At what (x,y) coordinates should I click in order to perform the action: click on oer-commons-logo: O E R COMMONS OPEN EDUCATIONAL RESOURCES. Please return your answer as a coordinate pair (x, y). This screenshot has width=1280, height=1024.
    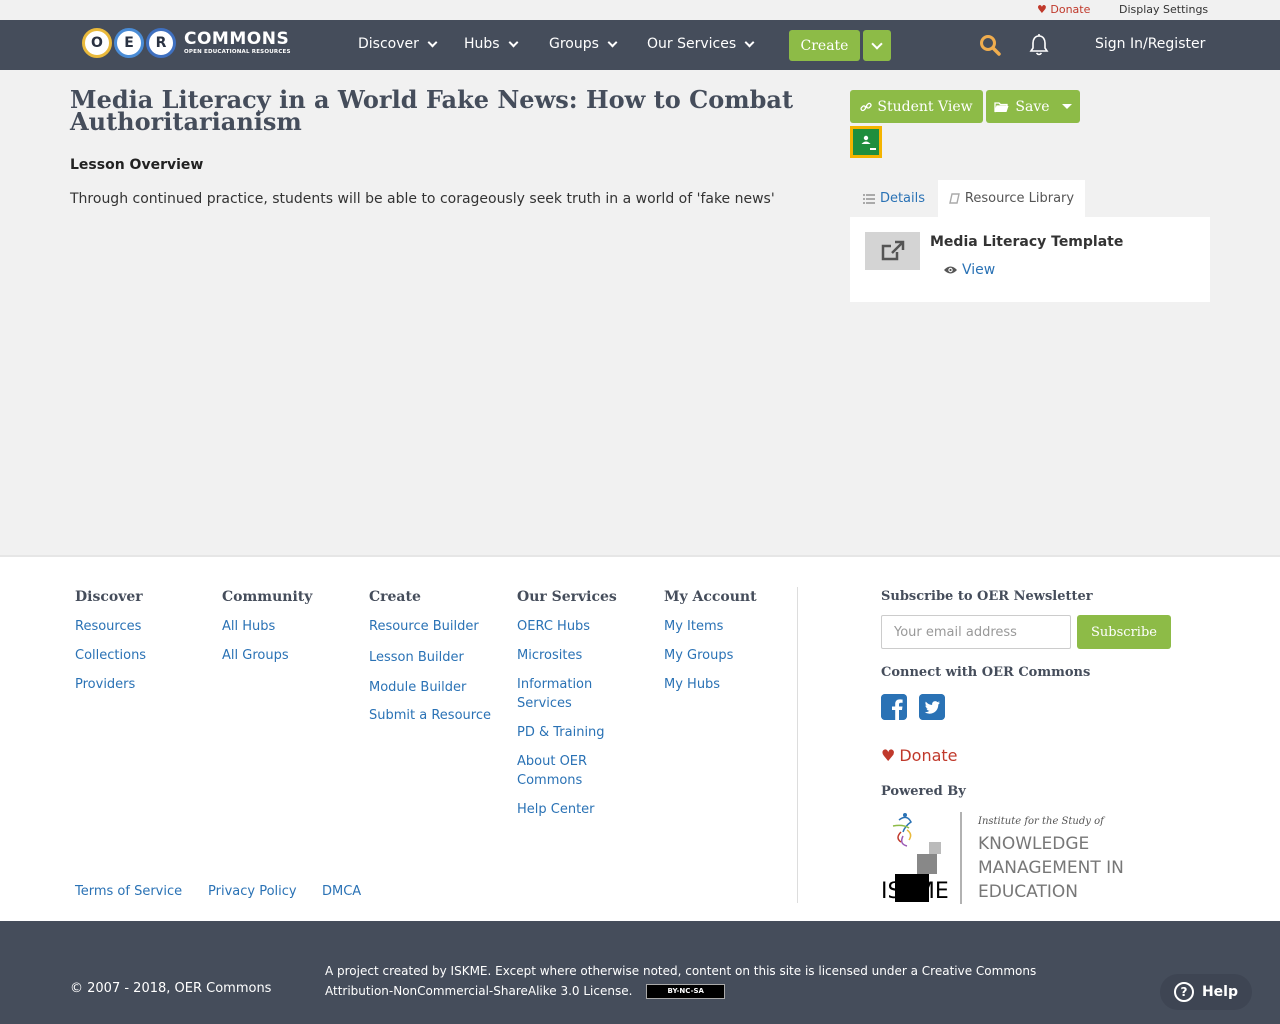
    Looking at the image, I should click on (186, 43).